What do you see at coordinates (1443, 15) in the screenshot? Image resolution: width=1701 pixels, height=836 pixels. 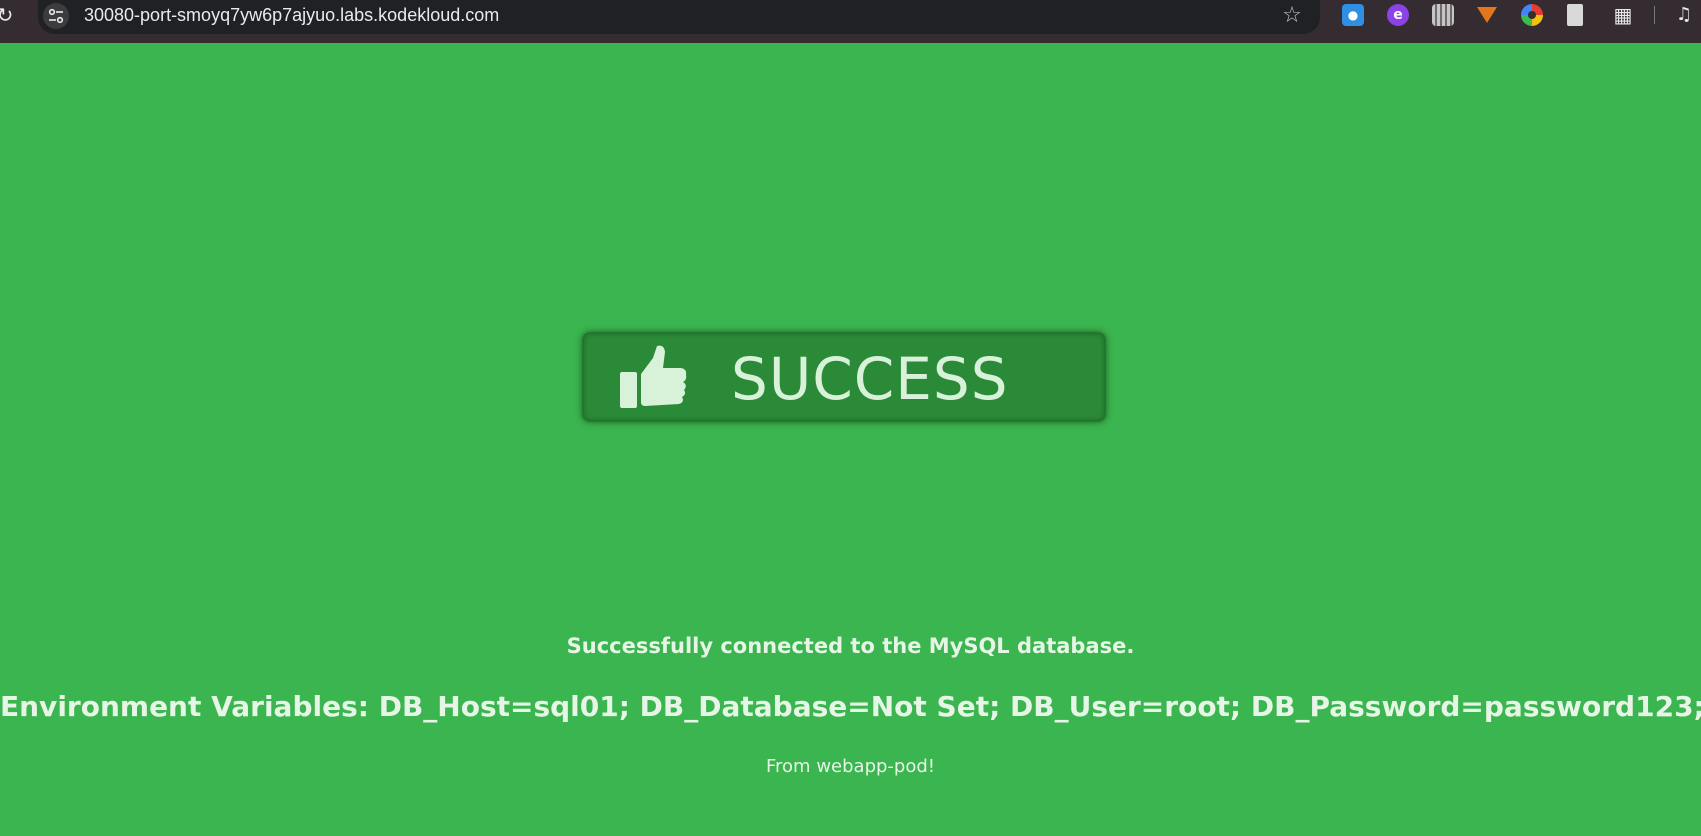 I see `qr-code-extension-icon` at bounding box center [1443, 15].